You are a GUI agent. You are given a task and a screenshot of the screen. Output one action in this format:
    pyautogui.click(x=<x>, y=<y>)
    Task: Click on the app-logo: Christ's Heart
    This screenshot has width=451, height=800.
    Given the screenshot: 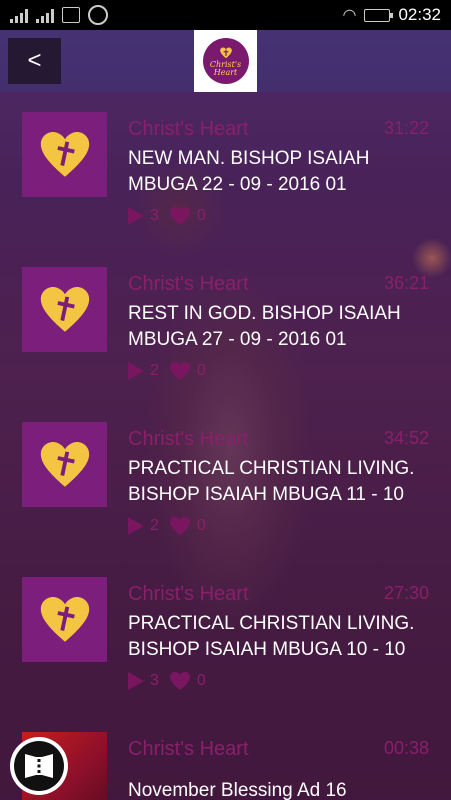 What is the action you would take?
    pyautogui.click(x=225, y=61)
    